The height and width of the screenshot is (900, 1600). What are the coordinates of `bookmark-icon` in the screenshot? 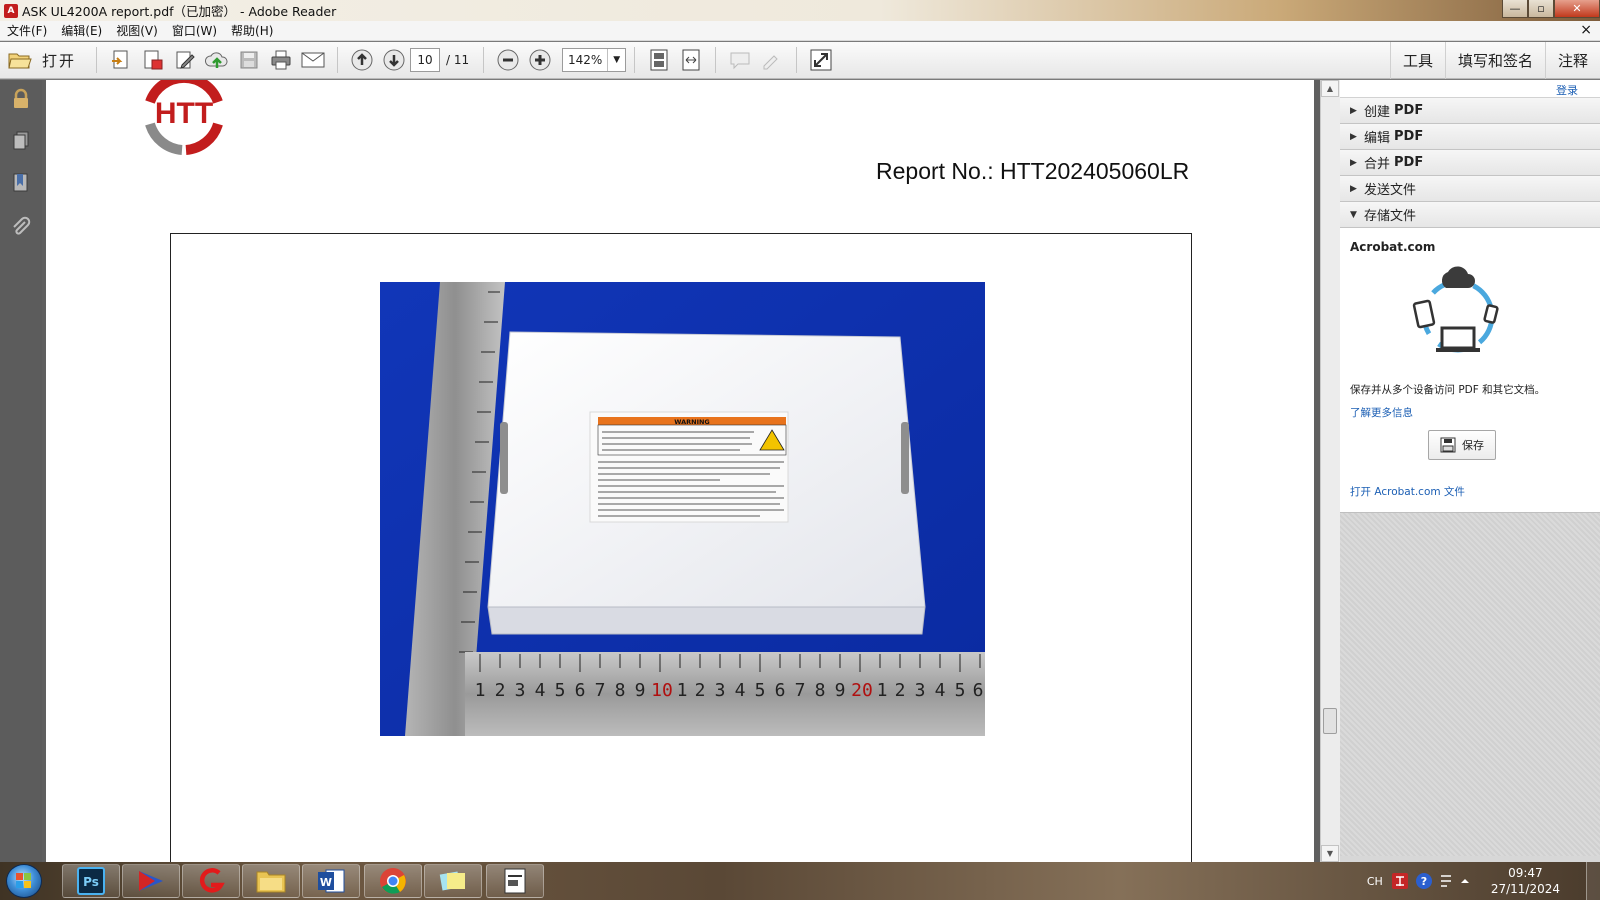 It's located at (21, 183).